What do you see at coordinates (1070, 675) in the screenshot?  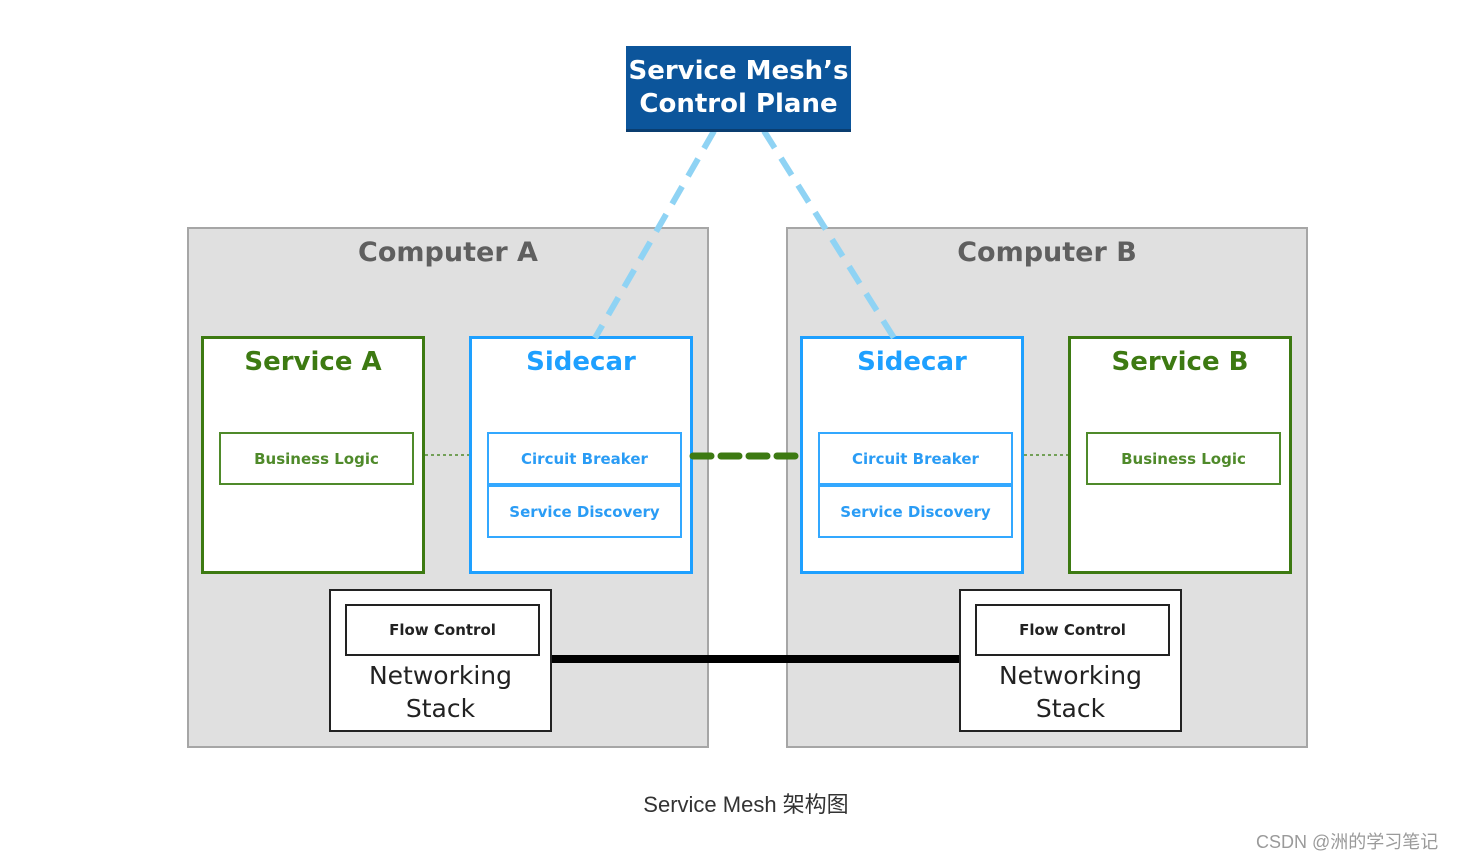 I see `networking-stack-b-line1: Networking` at bounding box center [1070, 675].